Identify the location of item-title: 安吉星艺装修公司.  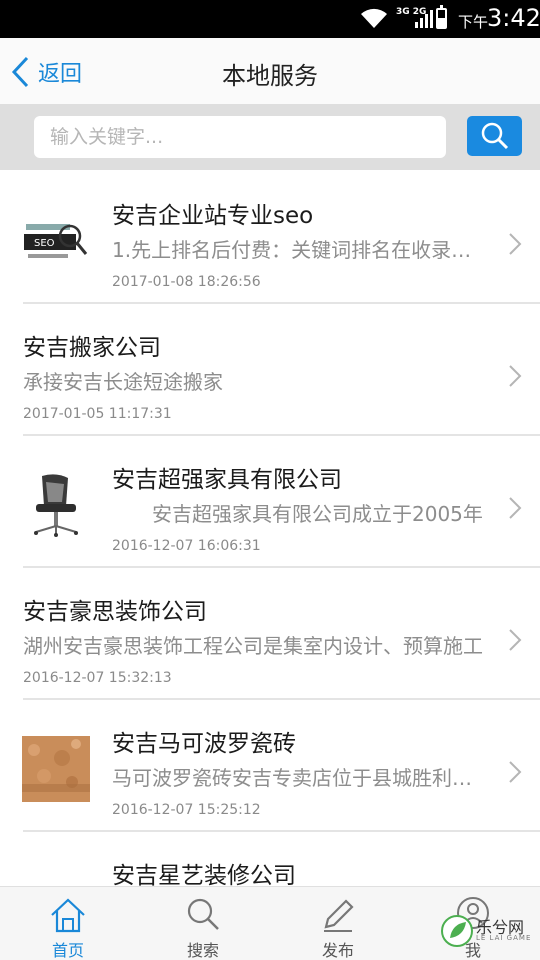
(204, 874).